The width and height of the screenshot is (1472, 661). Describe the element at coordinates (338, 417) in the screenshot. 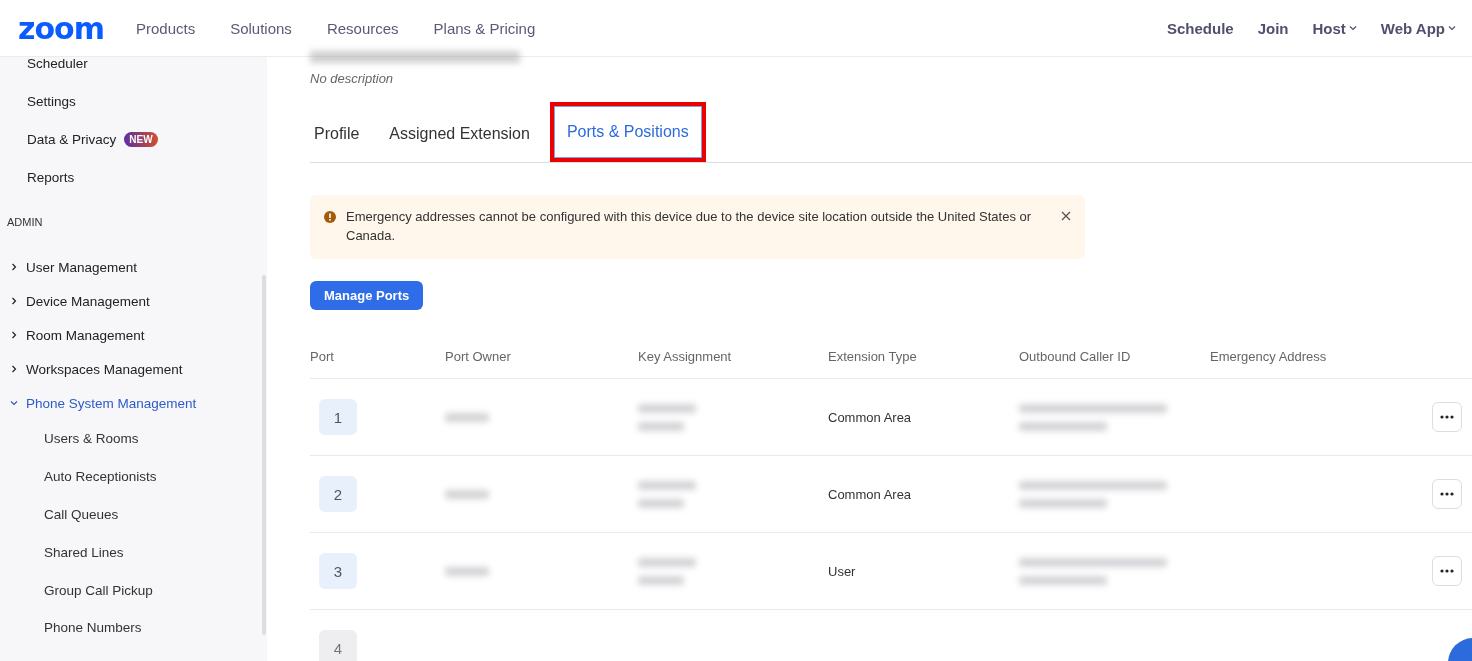

I see `port-number: 1` at that location.